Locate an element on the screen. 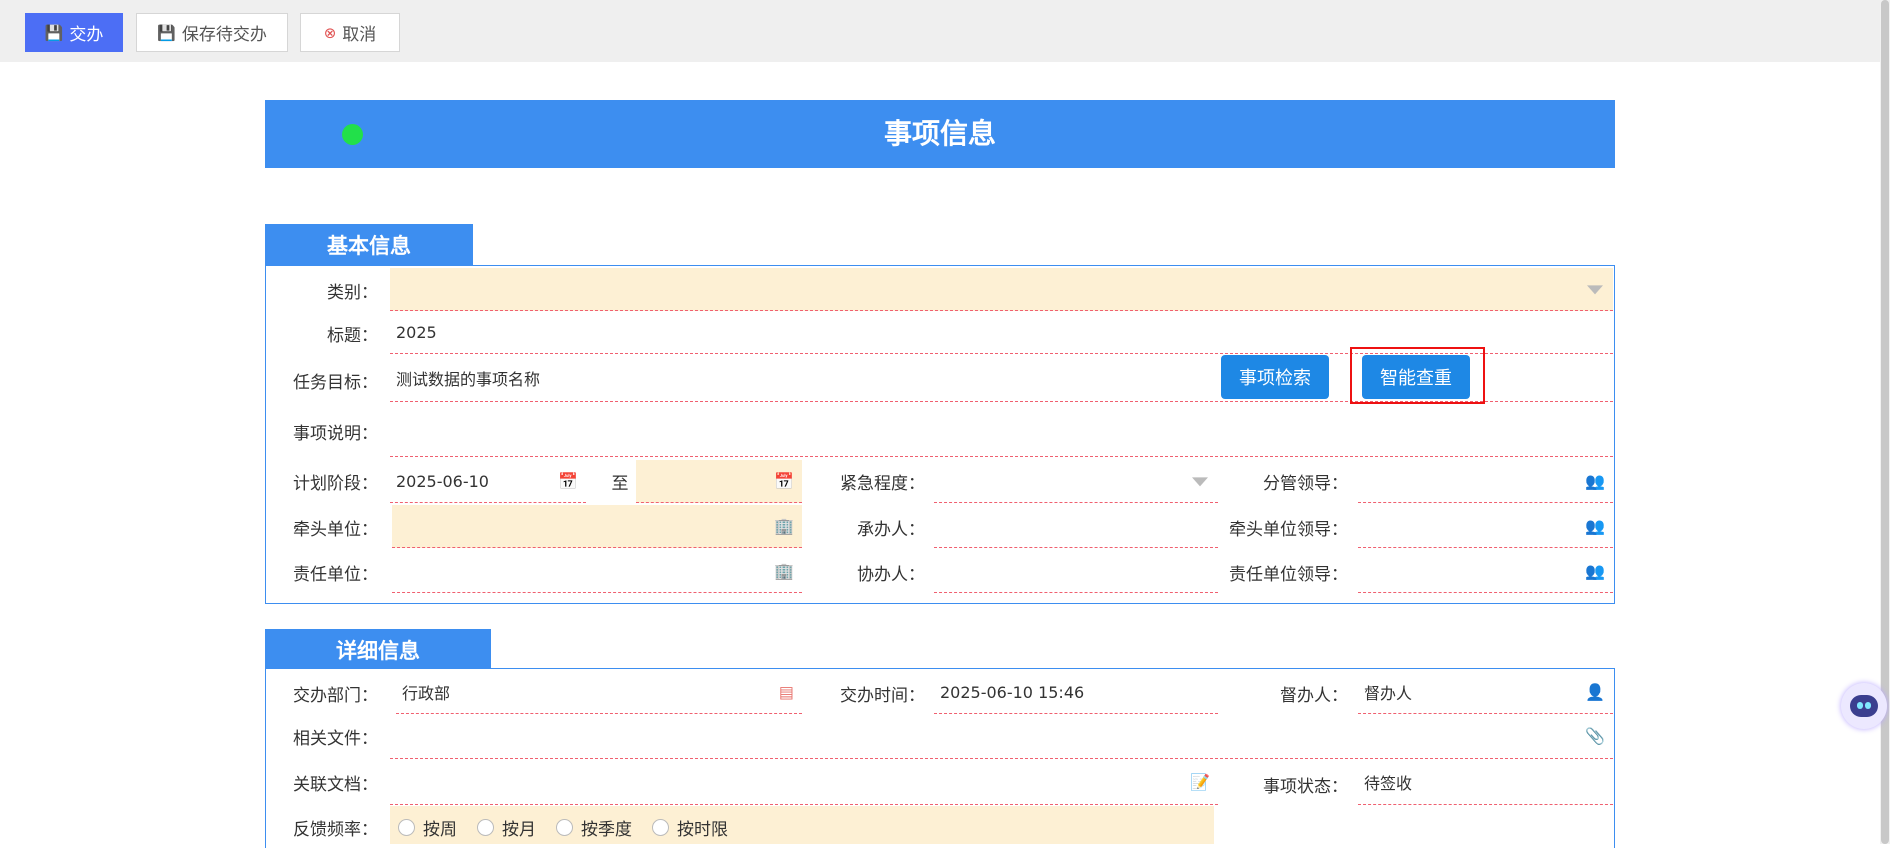 The width and height of the screenshot is (1890, 848). freq-option-deadline: 按时限 is located at coordinates (690, 827).